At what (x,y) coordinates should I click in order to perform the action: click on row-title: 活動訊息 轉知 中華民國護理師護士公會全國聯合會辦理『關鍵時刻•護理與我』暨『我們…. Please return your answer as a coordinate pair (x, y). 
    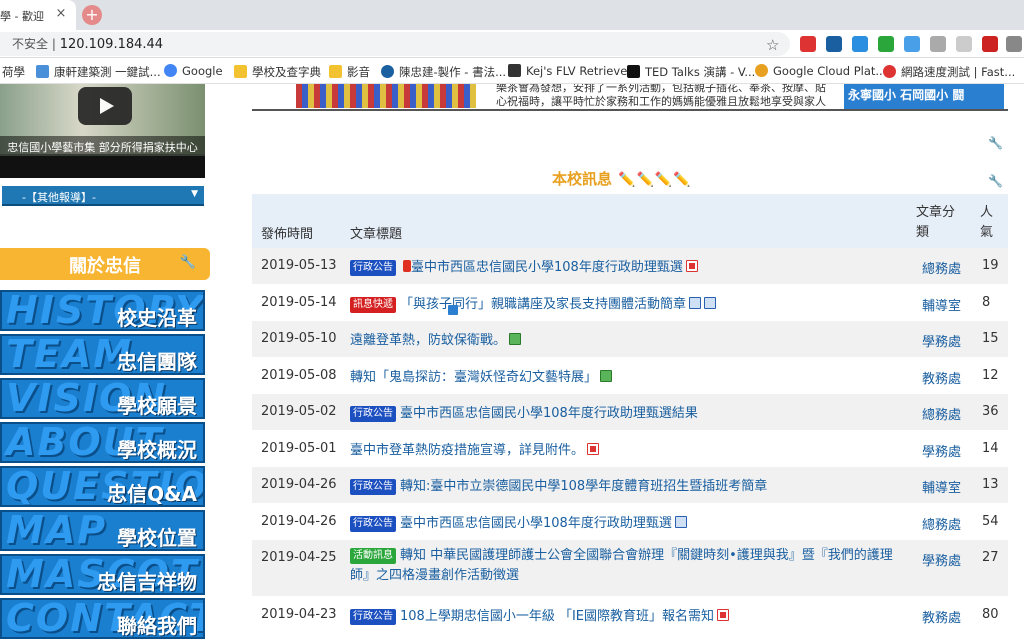
    Looking at the image, I should click on (630, 566).